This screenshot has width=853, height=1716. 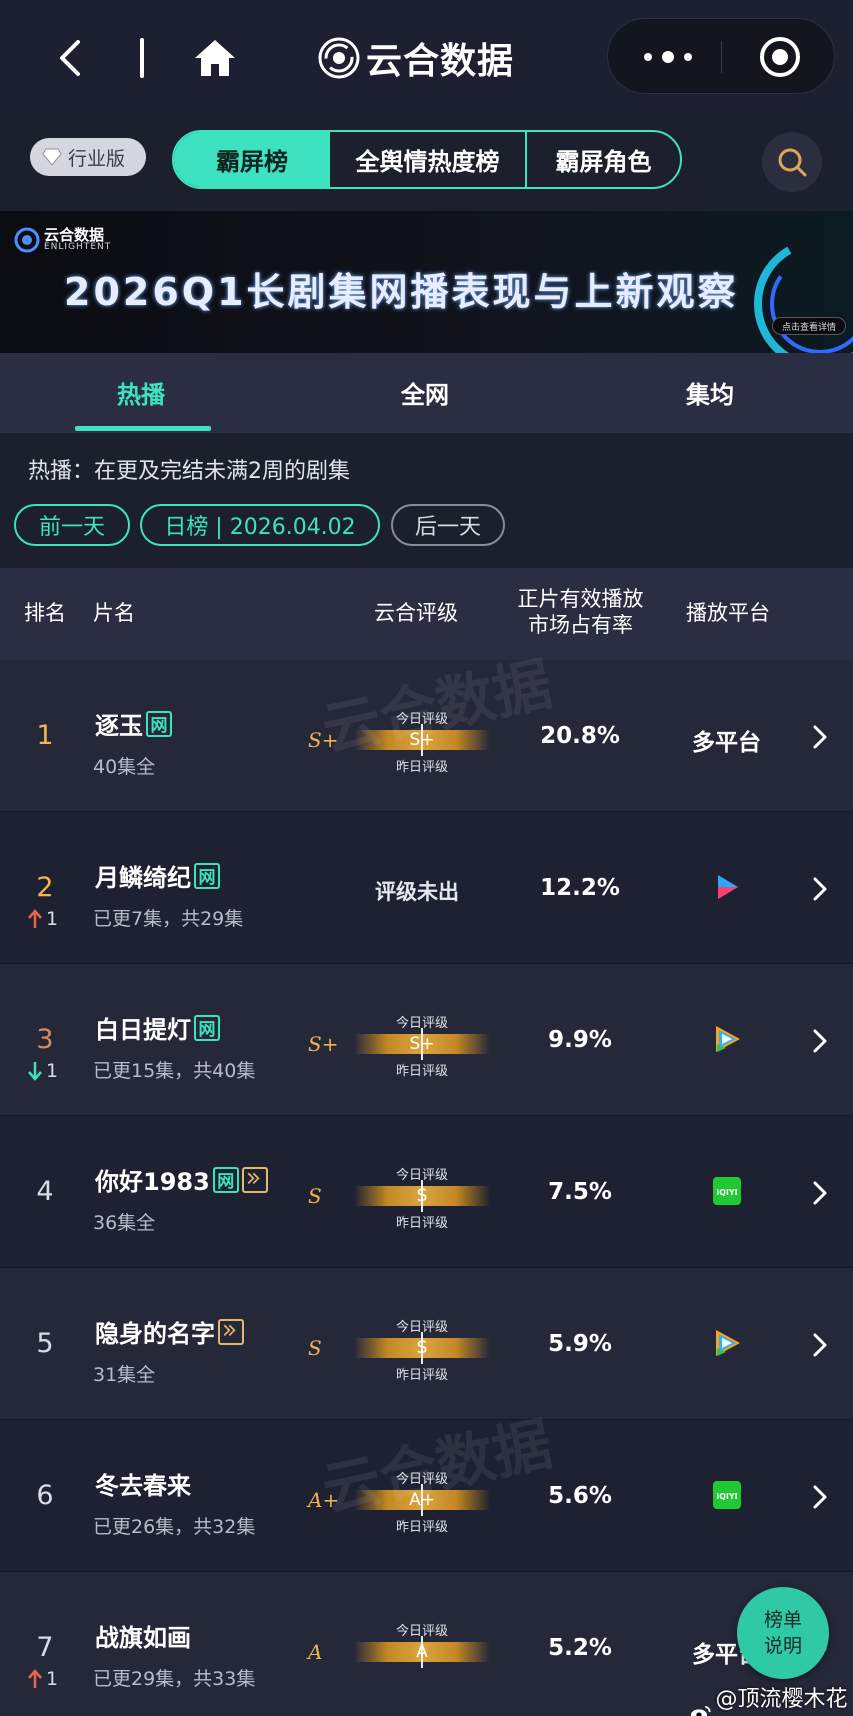 I want to click on table-row: 3 1 白日提灯网已更15集，共40集 S+ 今日评级 S+ 昨日评级 9.9%, so click(x=426, y=1040).